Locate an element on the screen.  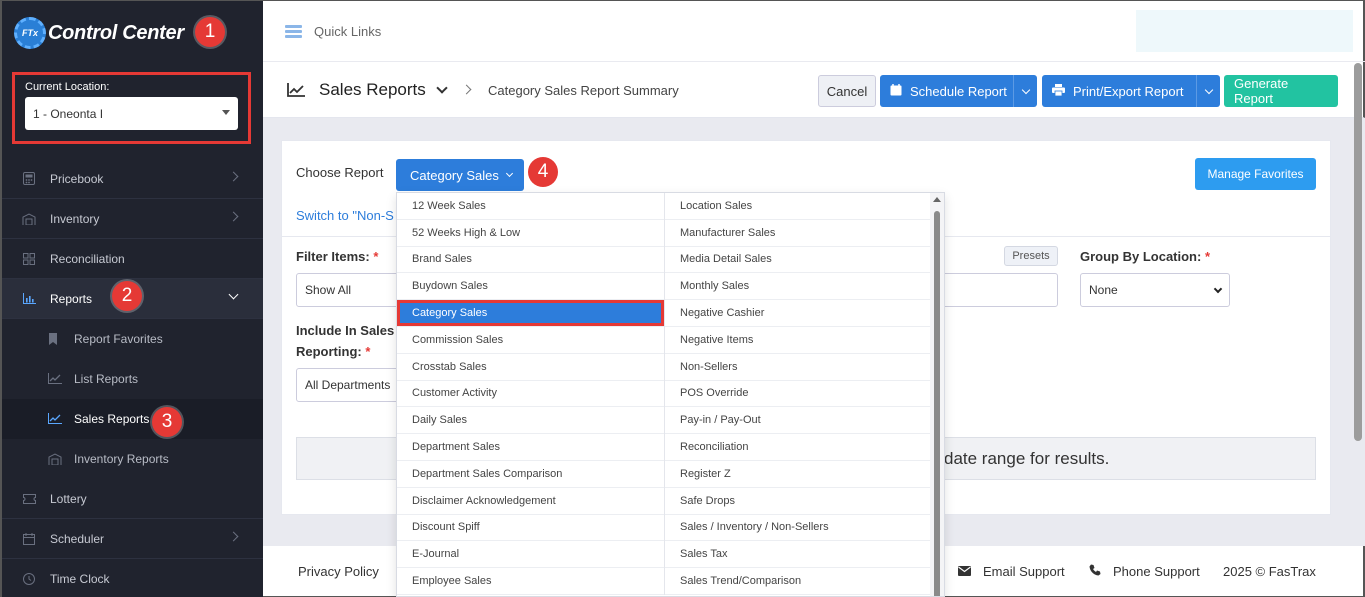
location-select: 1 - Oneonta I is located at coordinates (131, 113).